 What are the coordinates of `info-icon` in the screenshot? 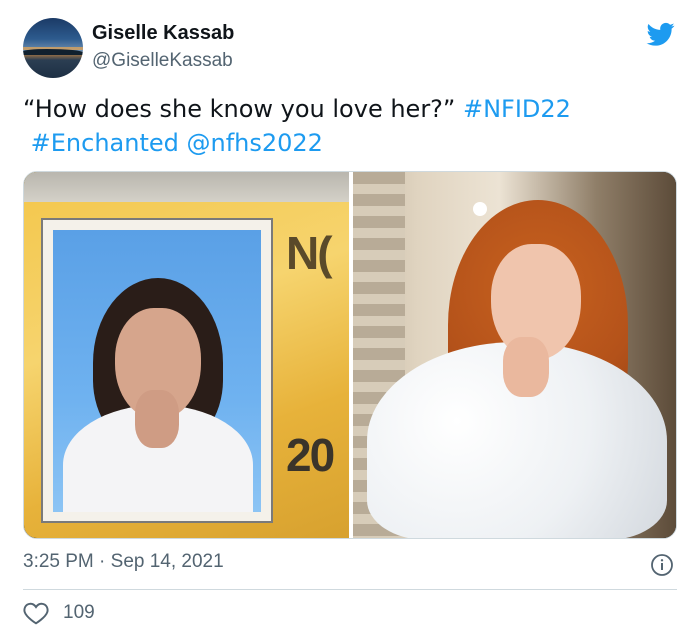 It's located at (662, 565).